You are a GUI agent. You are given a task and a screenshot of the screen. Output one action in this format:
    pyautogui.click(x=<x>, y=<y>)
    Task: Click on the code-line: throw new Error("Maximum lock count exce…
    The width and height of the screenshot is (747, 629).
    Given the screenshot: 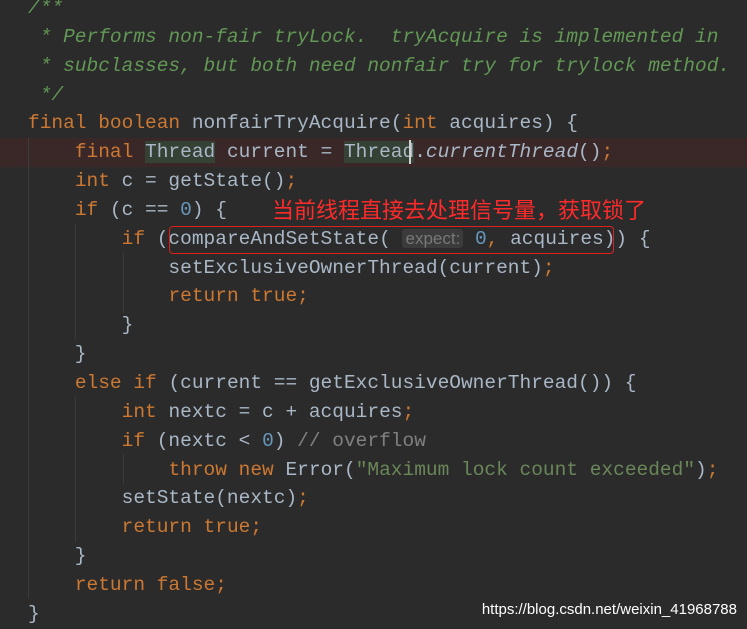 What is the action you would take?
    pyautogui.click(x=379, y=470)
    